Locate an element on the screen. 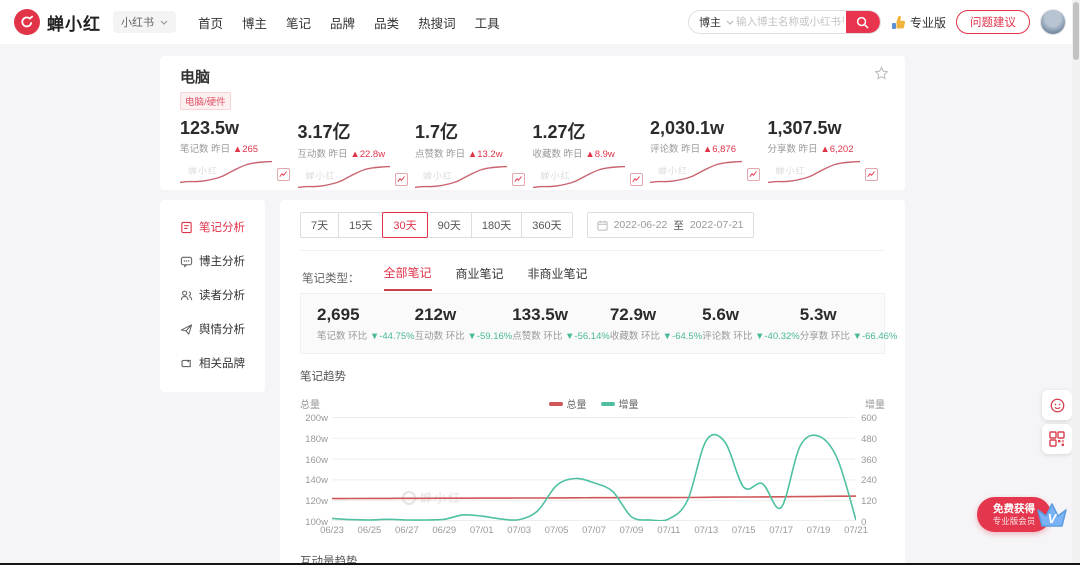  feedback-button: 问题建议 is located at coordinates (993, 22).